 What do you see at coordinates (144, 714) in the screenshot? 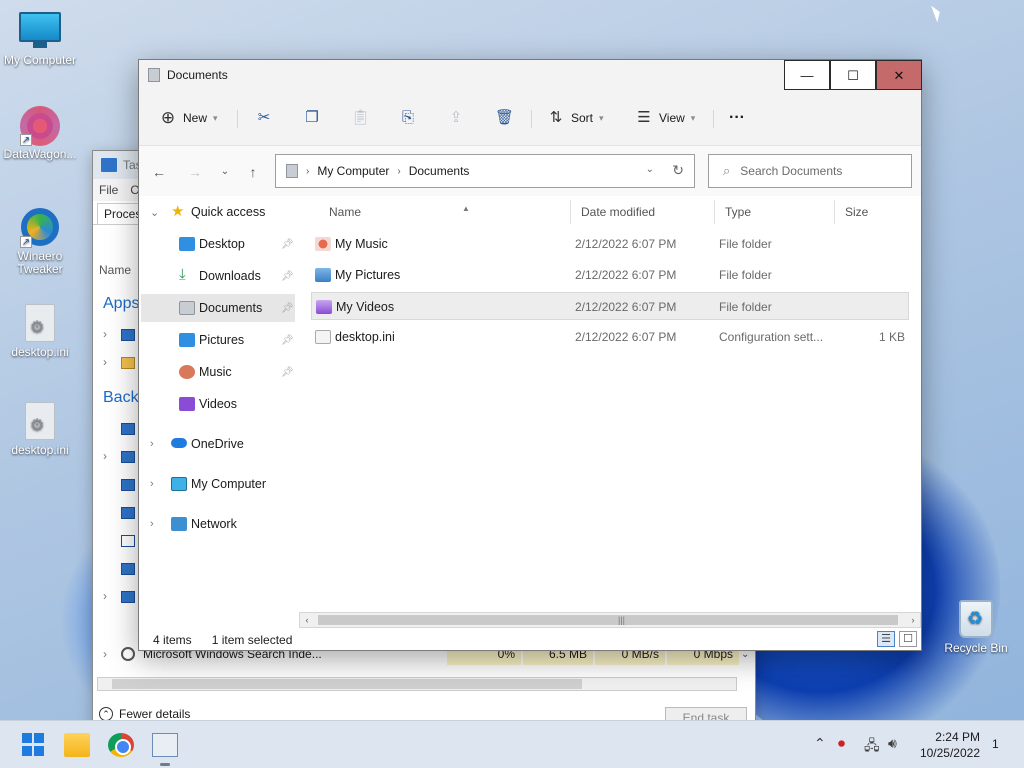
I see `fewer-details-button: ⌃ Fewer details` at bounding box center [144, 714].